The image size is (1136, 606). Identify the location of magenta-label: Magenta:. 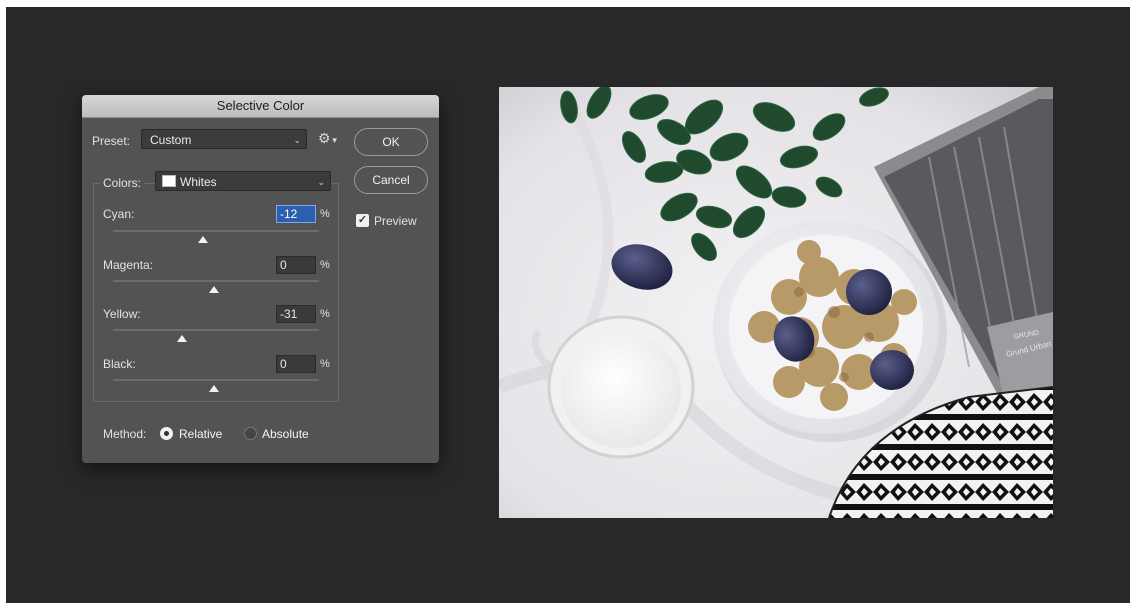
(128, 265).